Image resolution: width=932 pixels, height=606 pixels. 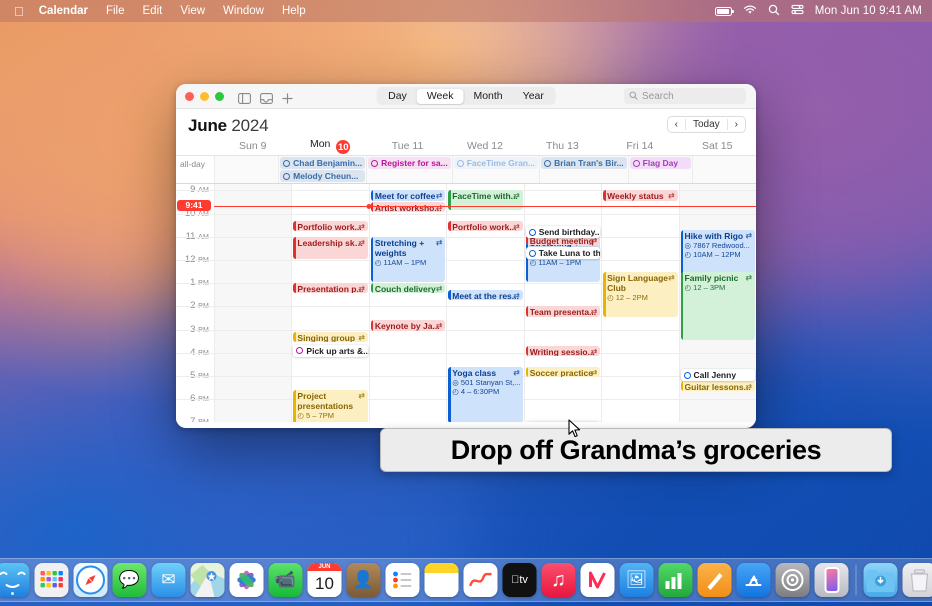 What do you see at coordinates (330, 406) in the screenshot?
I see `calendar-event: Project presentations ◴ 5 – 7PM ⇄` at bounding box center [330, 406].